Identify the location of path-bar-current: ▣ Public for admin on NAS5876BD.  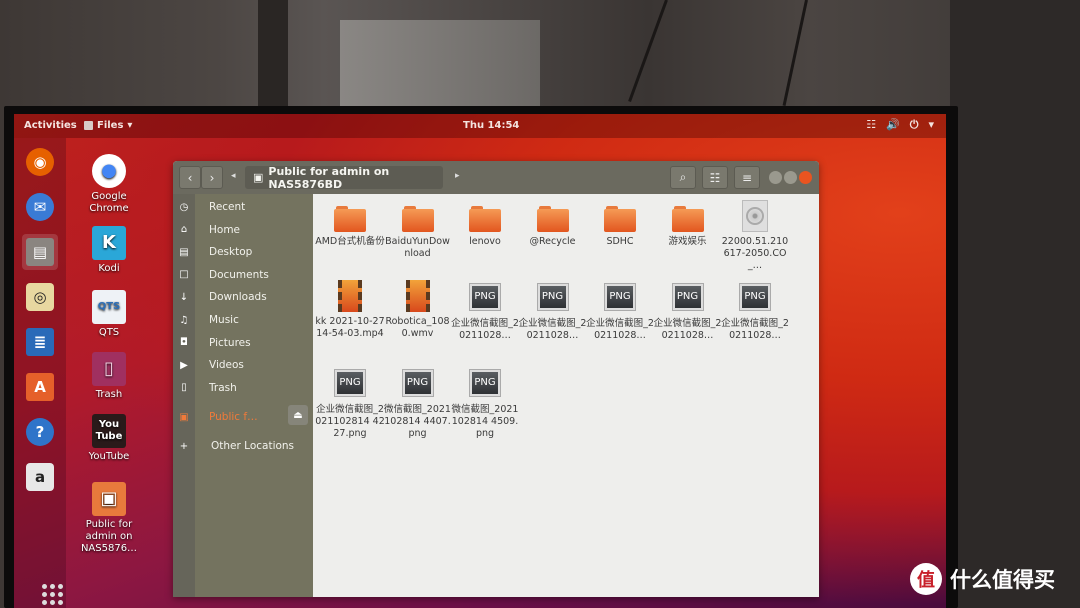
(344, 177).